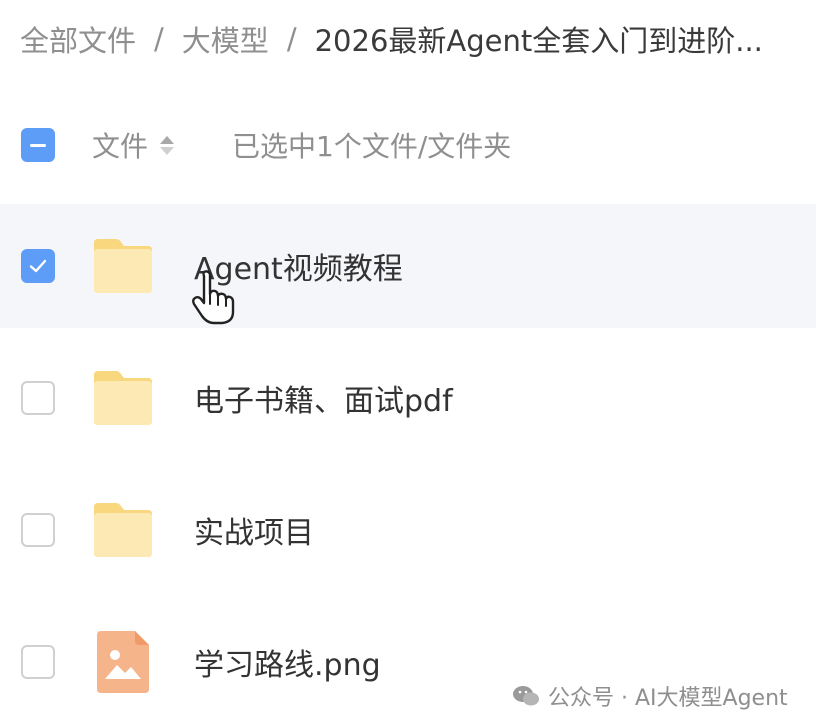 The height and width of the screenshot is (728, 816). I want to click on select-all-checkbox, so click(38, 145).